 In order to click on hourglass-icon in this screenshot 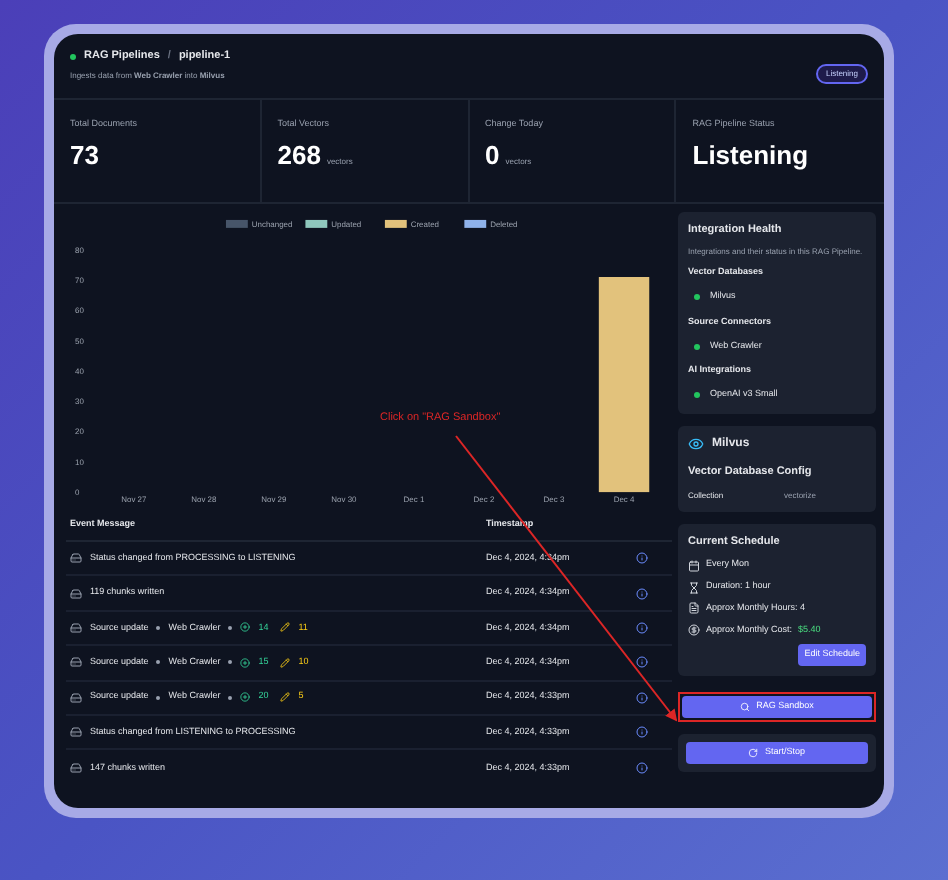, I will do `click(694, 587)`.